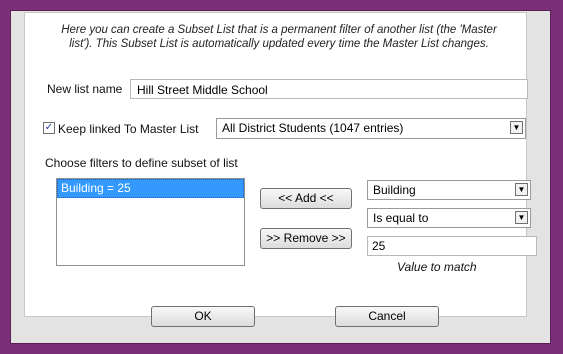 The height and width of the screenshot is (354, 563). What do you see at coordinates (203, 316) in the screenshot?
I see `ok-button: OK` at bounding box center [203, 316].